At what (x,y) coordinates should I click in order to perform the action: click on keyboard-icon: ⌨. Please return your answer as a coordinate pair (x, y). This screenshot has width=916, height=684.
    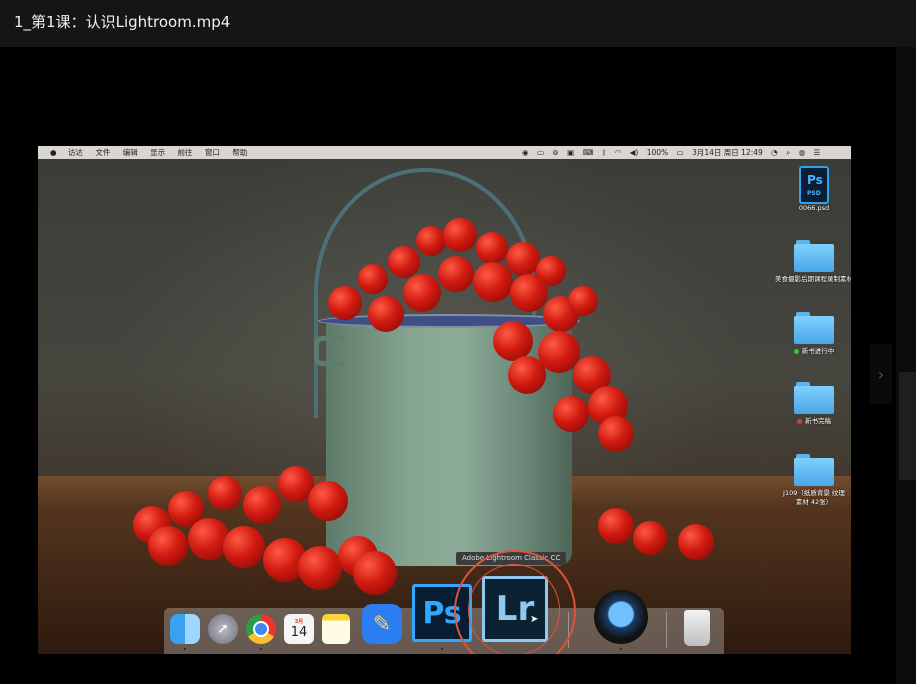
    Looking at the image, I should click on (588, 152).